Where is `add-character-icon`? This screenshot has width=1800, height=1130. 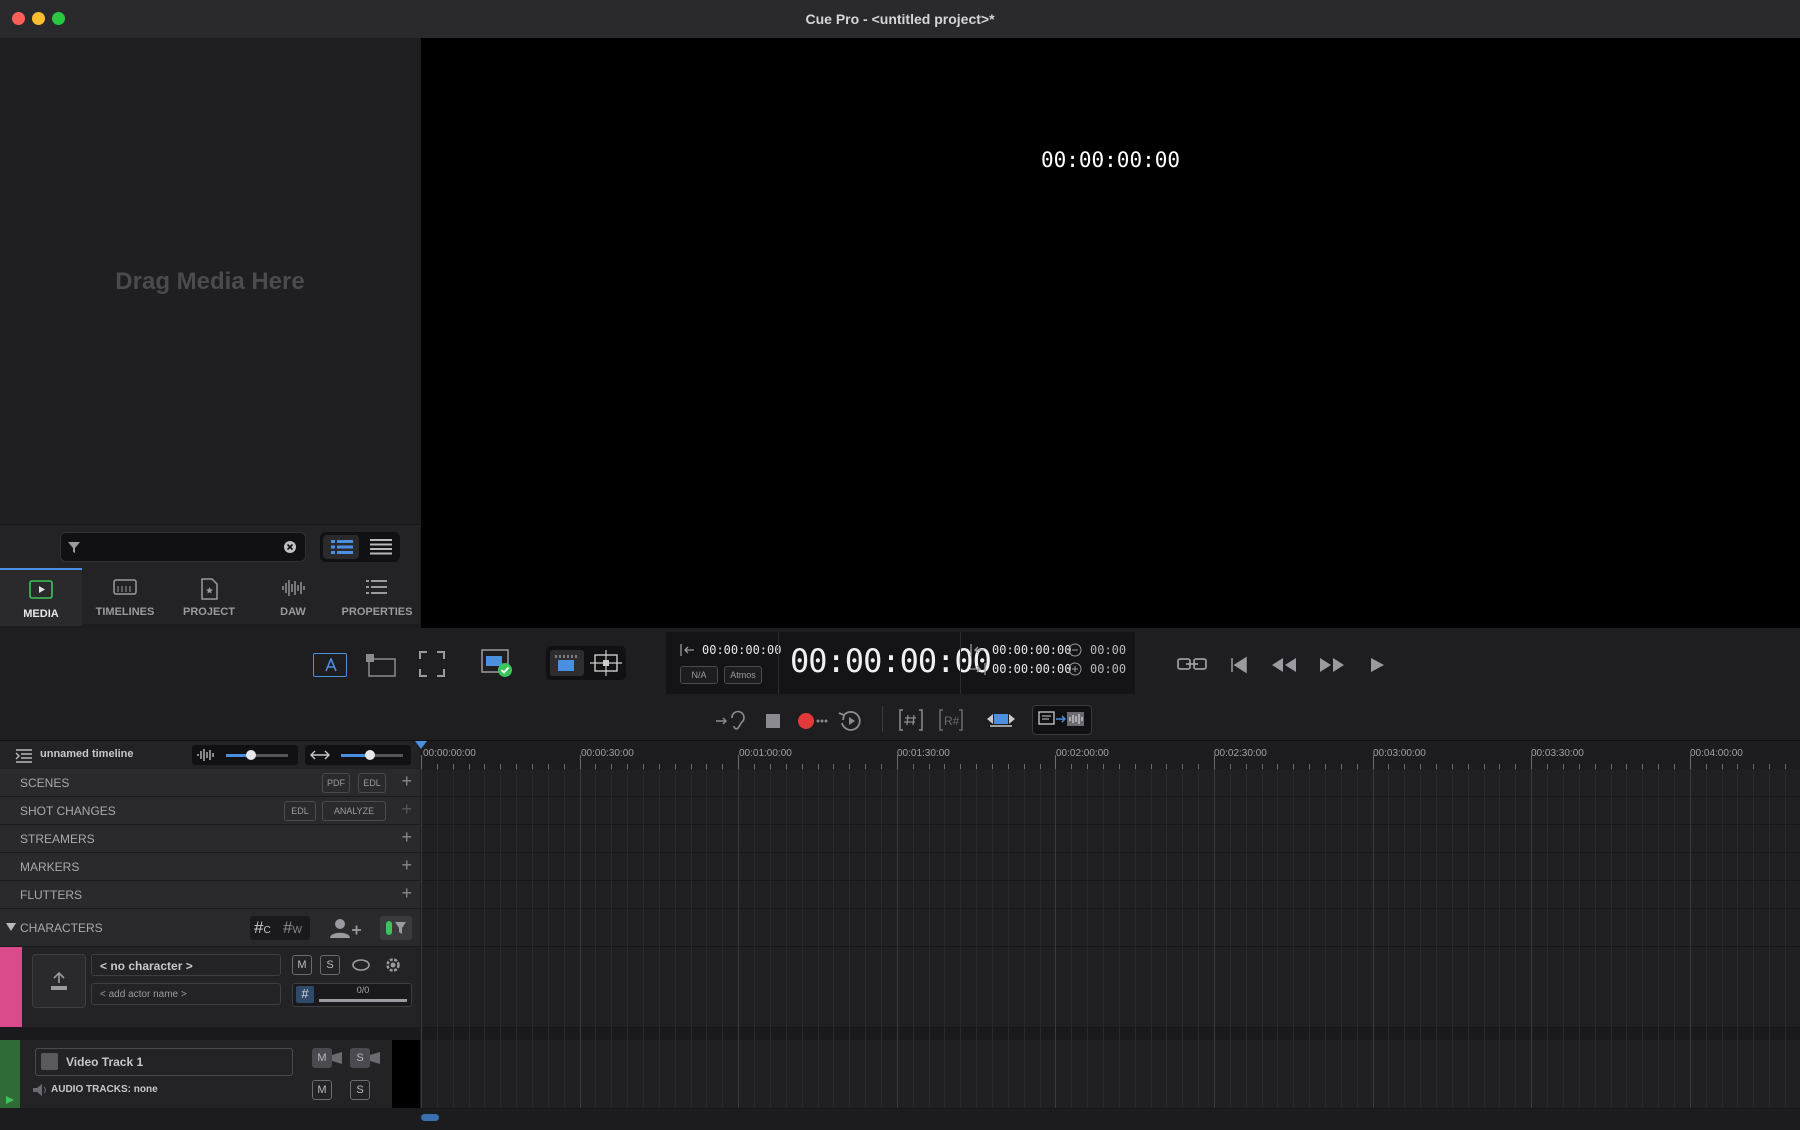
add-character-icon is located at coordinates (346, 929).